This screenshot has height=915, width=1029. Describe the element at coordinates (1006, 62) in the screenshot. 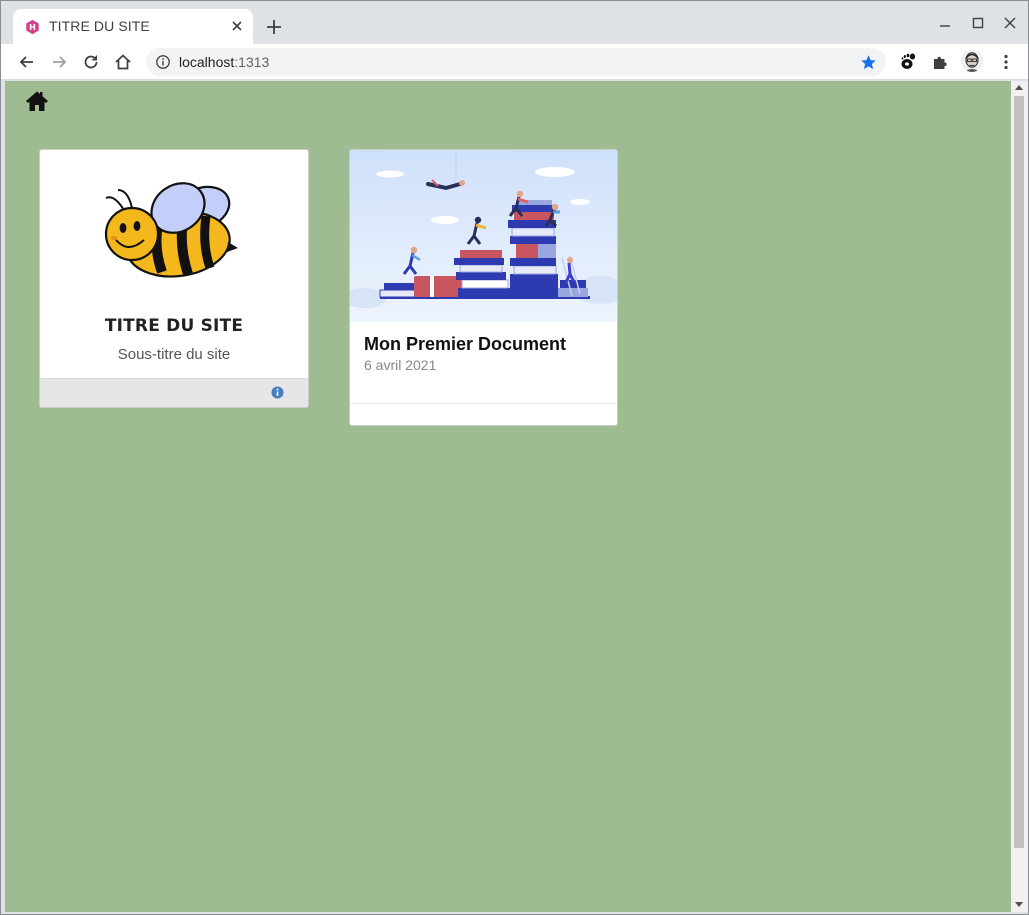

I see `kebab-menu-icon` at that location.